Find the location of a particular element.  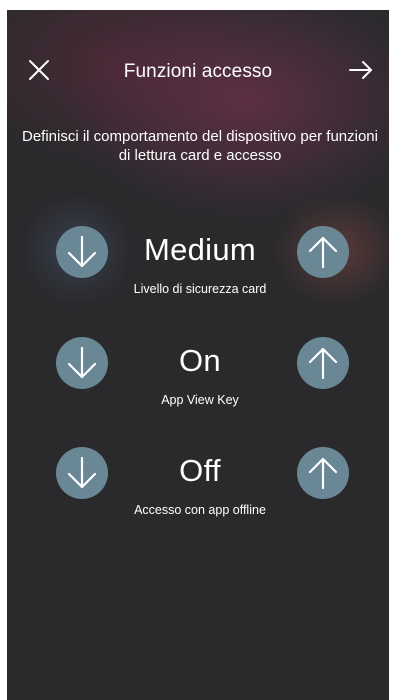

close-button is located at coordinates (39, 70).